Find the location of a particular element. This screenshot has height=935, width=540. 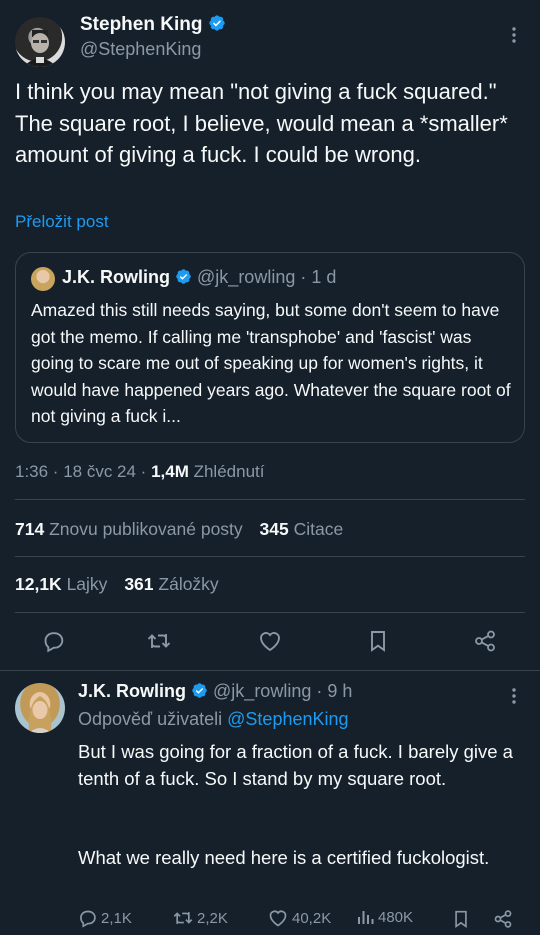

bookmarks-stat: 361 Záložky is located at coordinates (171, 584).